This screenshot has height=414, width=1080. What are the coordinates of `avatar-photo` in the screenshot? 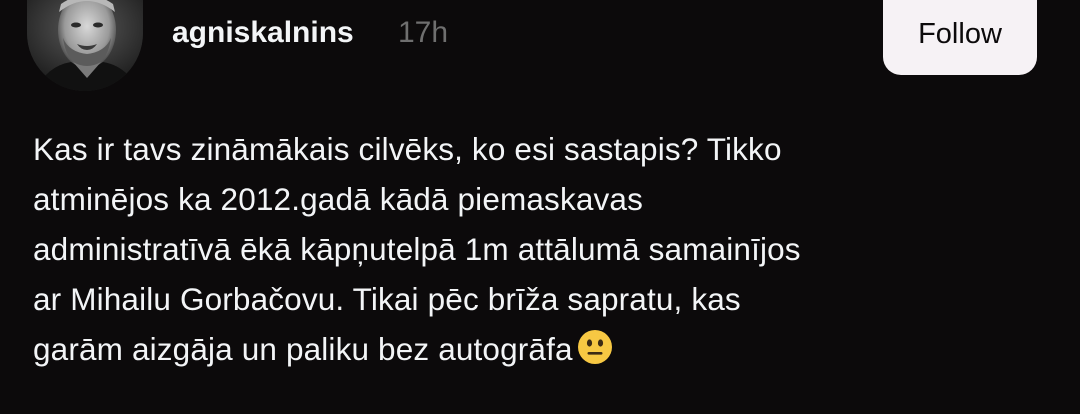 It's located at (85, 45).